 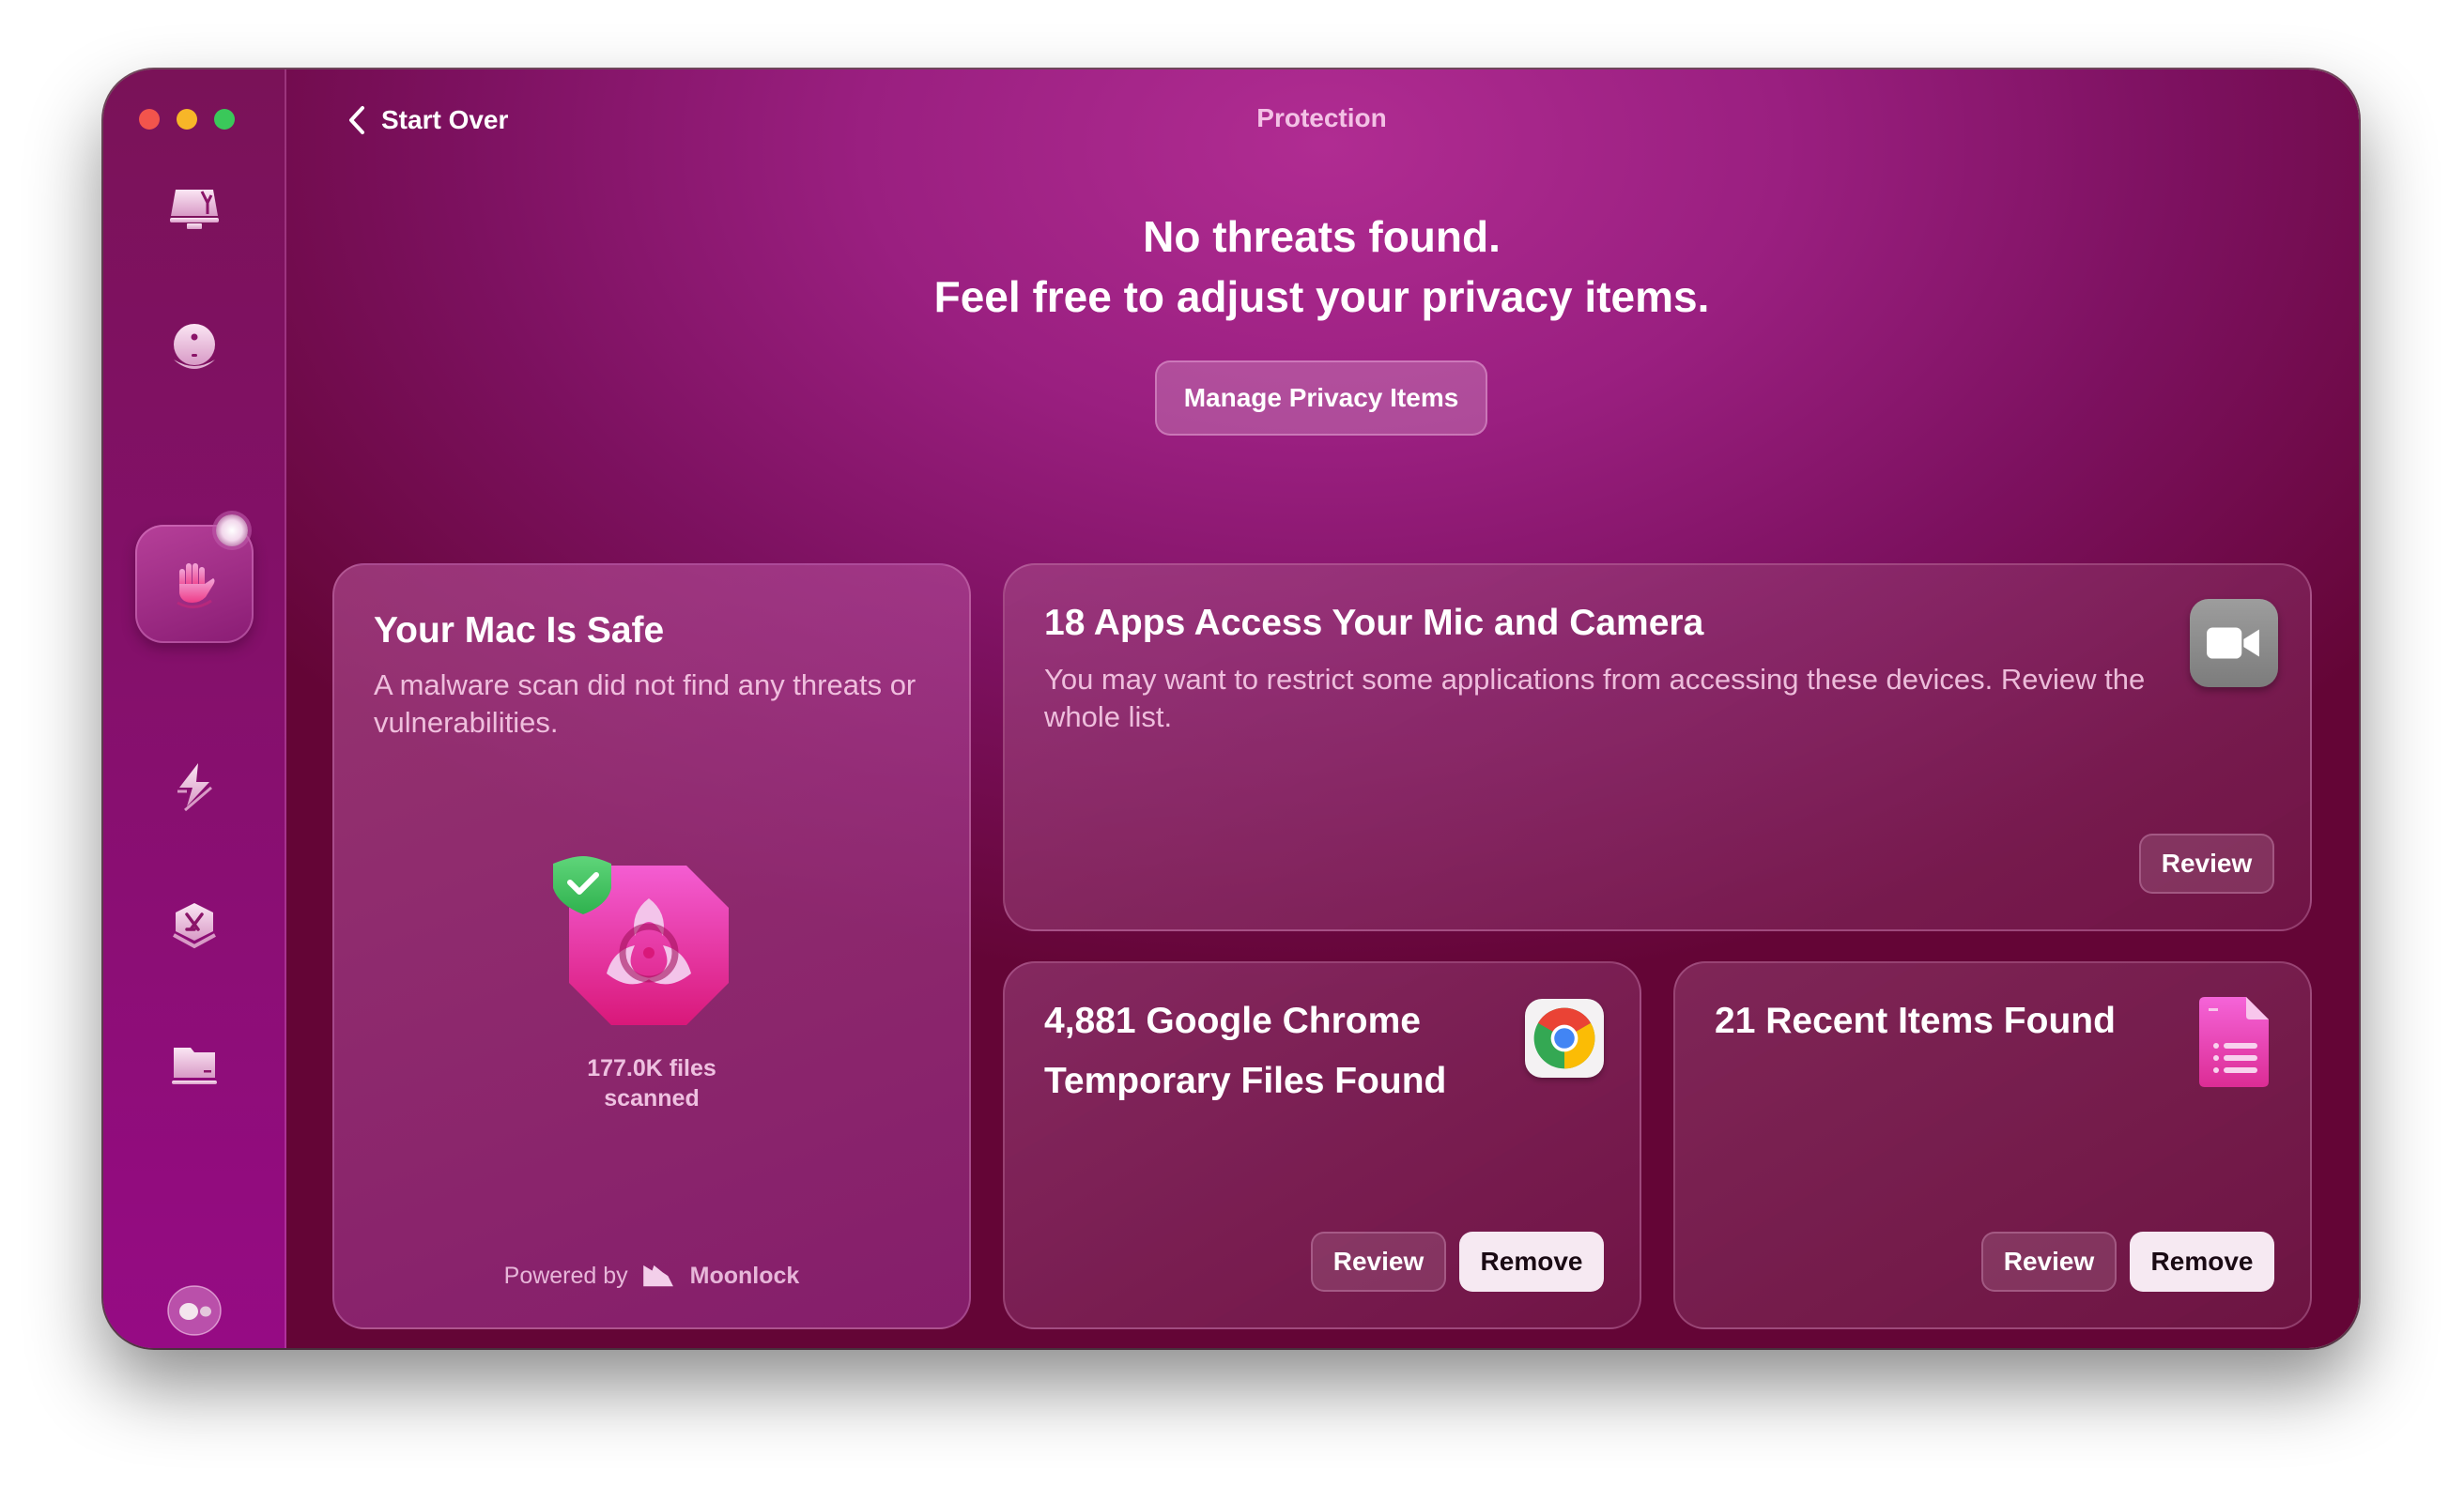 I want to click on chrome-remove-button: Remove, so click(x=1531, y=1262).